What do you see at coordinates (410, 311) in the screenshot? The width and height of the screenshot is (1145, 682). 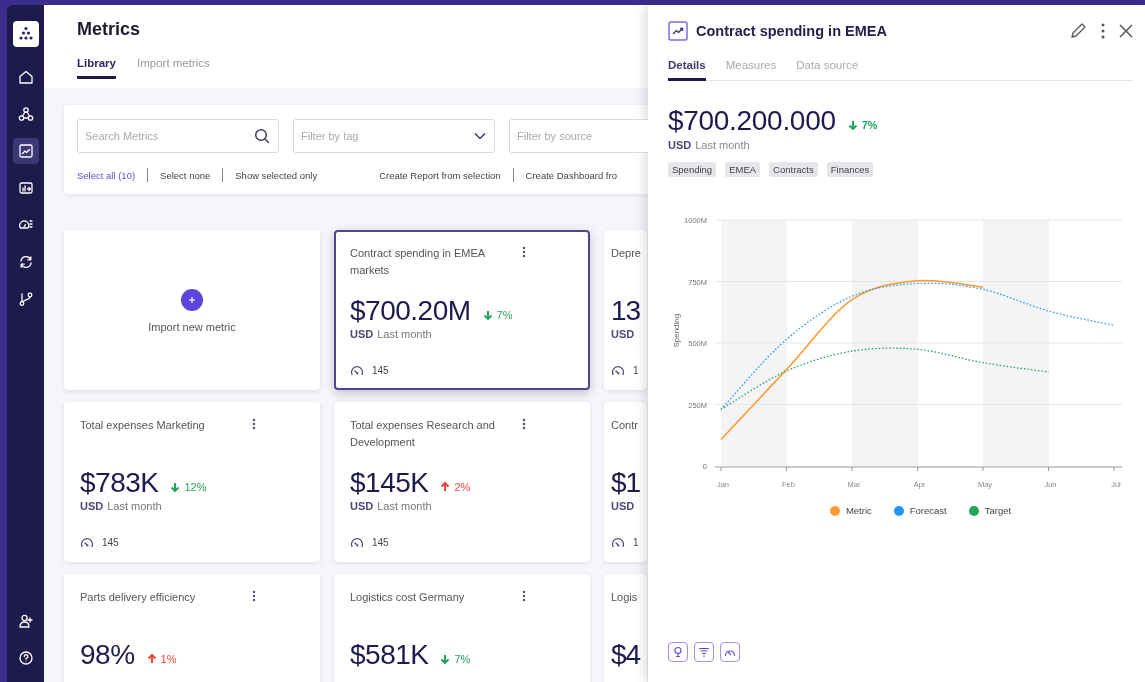 I see `metric-value: $700.20M` at bounding box center [410, 311].